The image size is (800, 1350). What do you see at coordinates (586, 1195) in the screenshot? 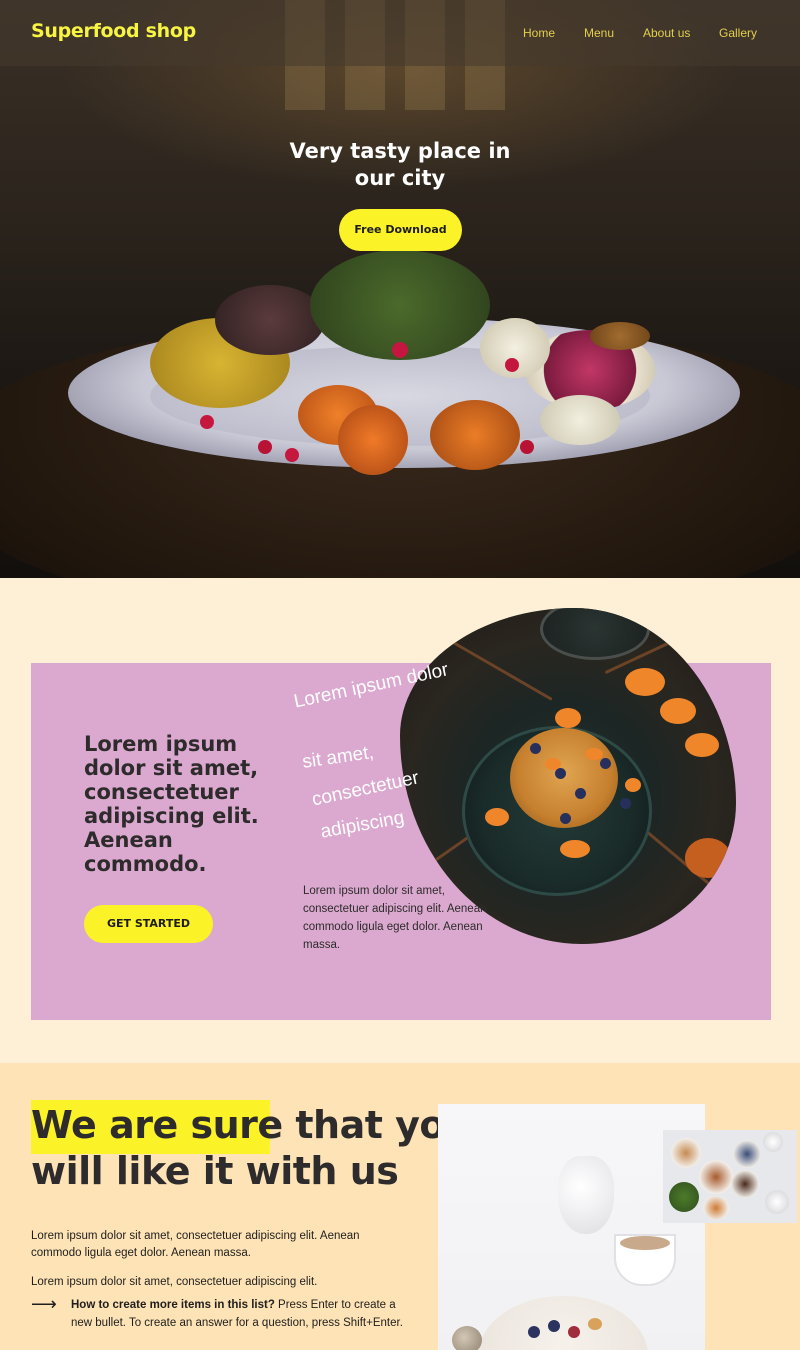
I see `milk-pitcher` at bounding box center [586, 1195].